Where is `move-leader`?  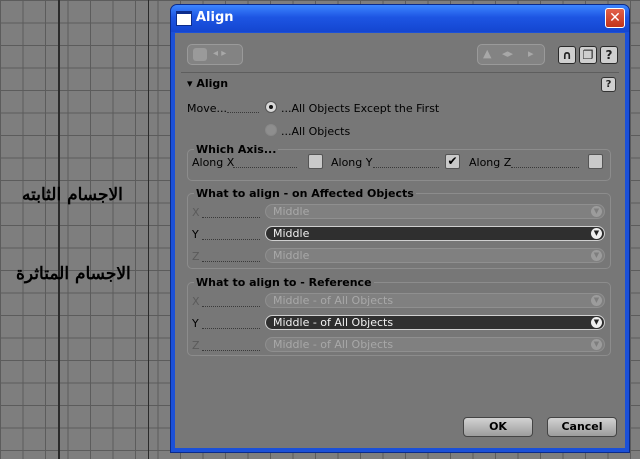
move-leader is located at coordinates (243, 112).